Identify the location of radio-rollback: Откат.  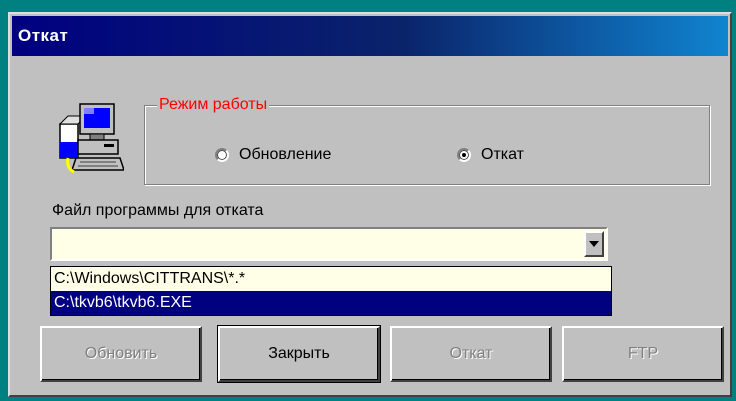
(490, 155).